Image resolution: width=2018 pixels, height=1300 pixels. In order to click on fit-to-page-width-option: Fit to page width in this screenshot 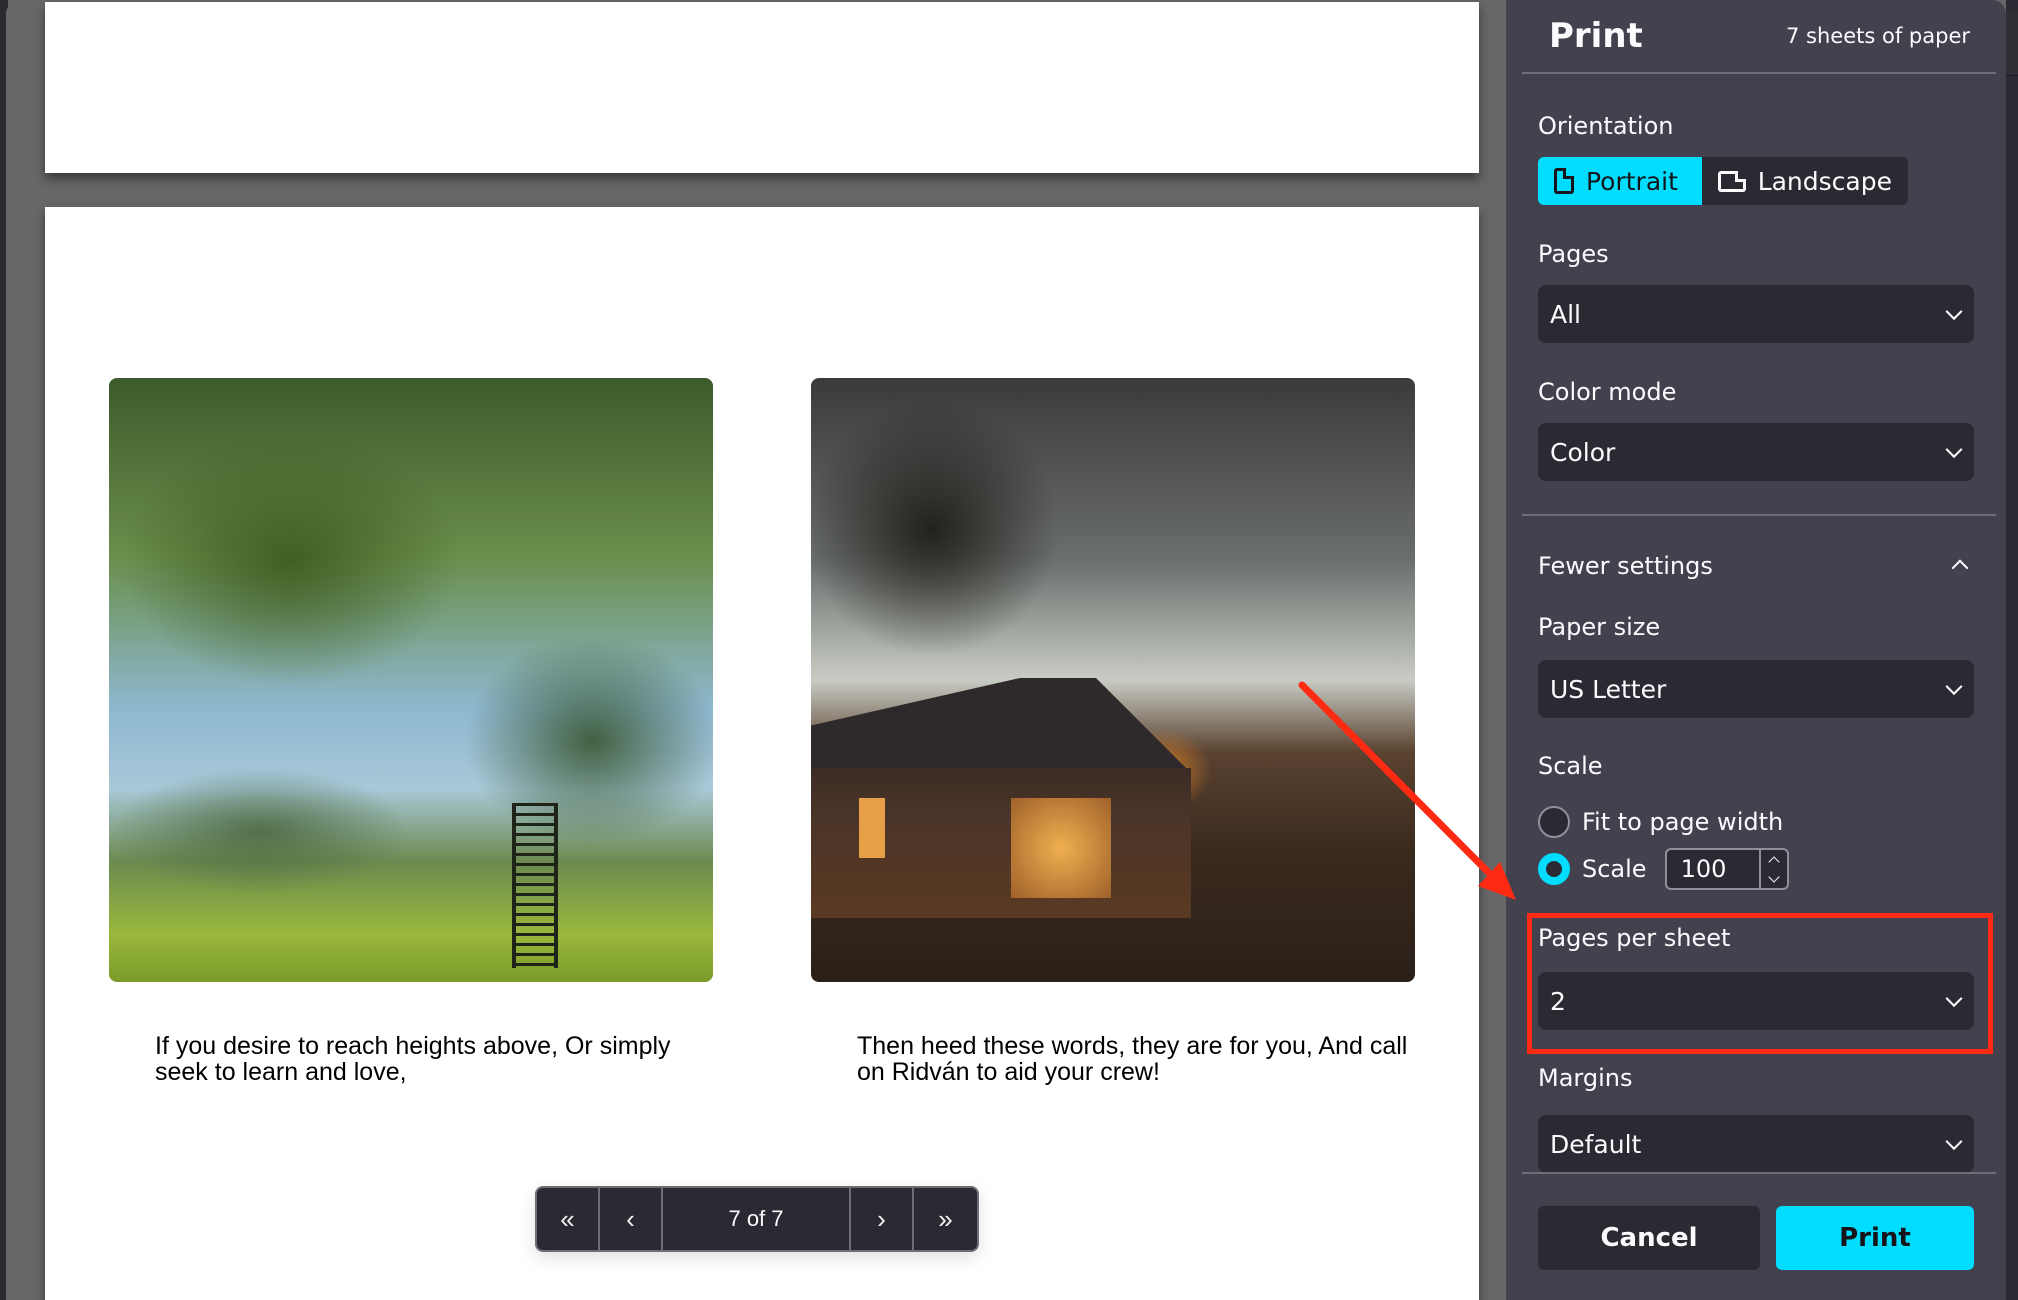, I will do `click(1660, 822)`.